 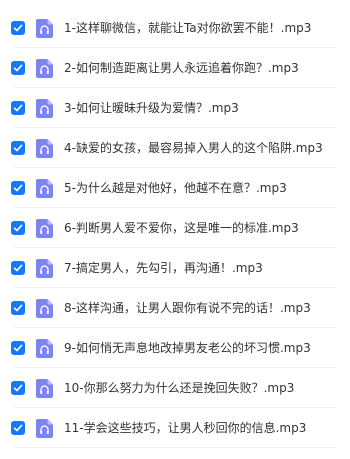 What do you see at coordinates (203, 268) in the screenshot?
I see `file-name: 7-搞定男人，先勾引，再沟通！.mp3` at bounding box center [203, 268].